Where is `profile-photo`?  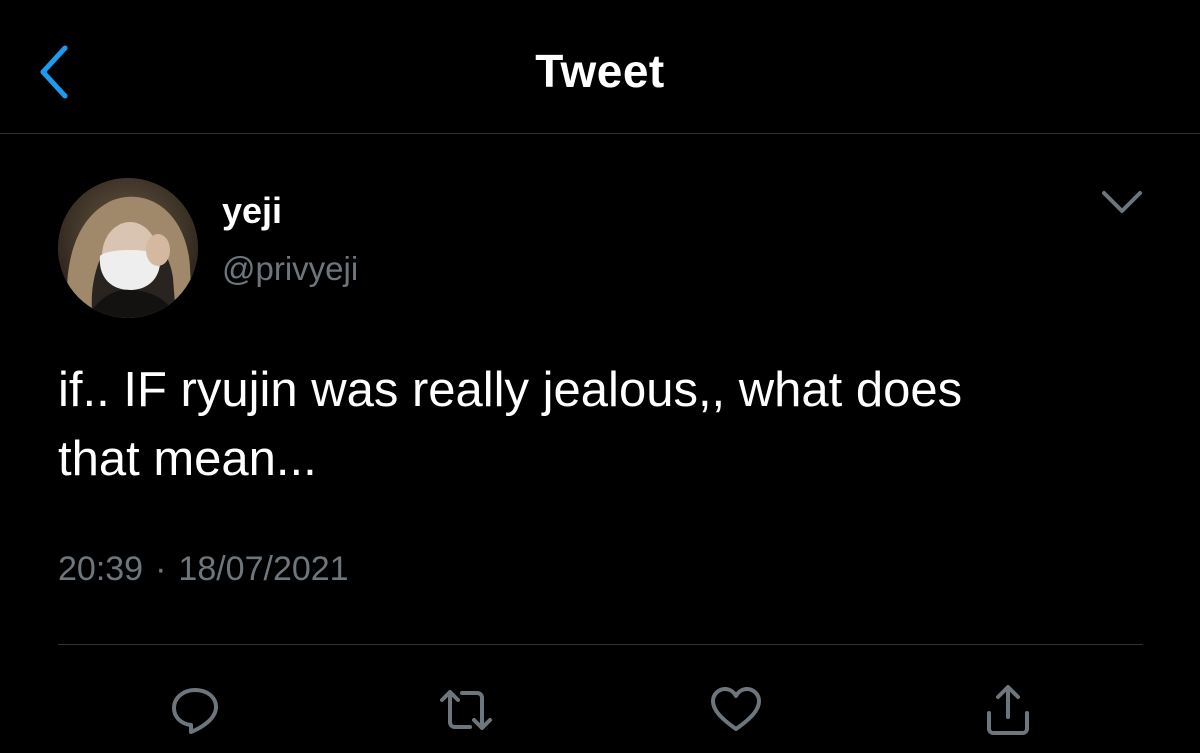 profile-photo is located at coordinates (128, 248).